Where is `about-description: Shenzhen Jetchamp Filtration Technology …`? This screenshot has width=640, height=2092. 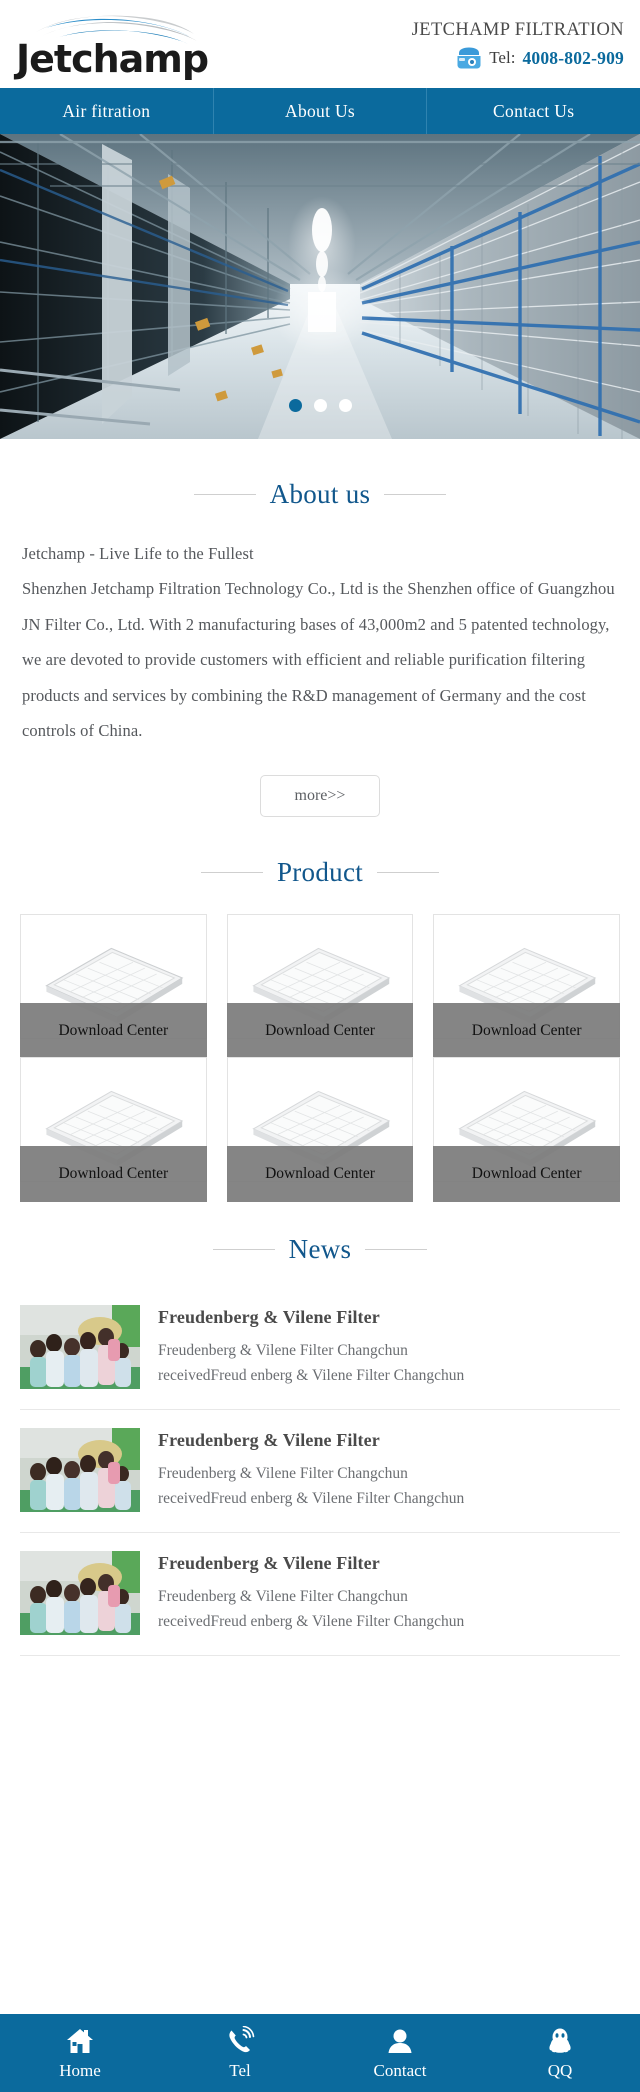 about-description: Shenzhen Jetchamp Filtration Technology … is located at coordinates (318, 660).